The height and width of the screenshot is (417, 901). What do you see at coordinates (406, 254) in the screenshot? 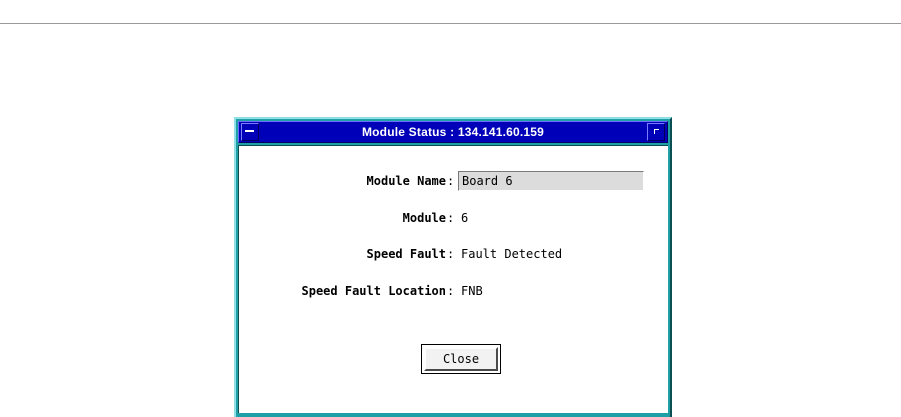
I see `speed-fault-label: Speed Fault` at bounding box center [406, 254].